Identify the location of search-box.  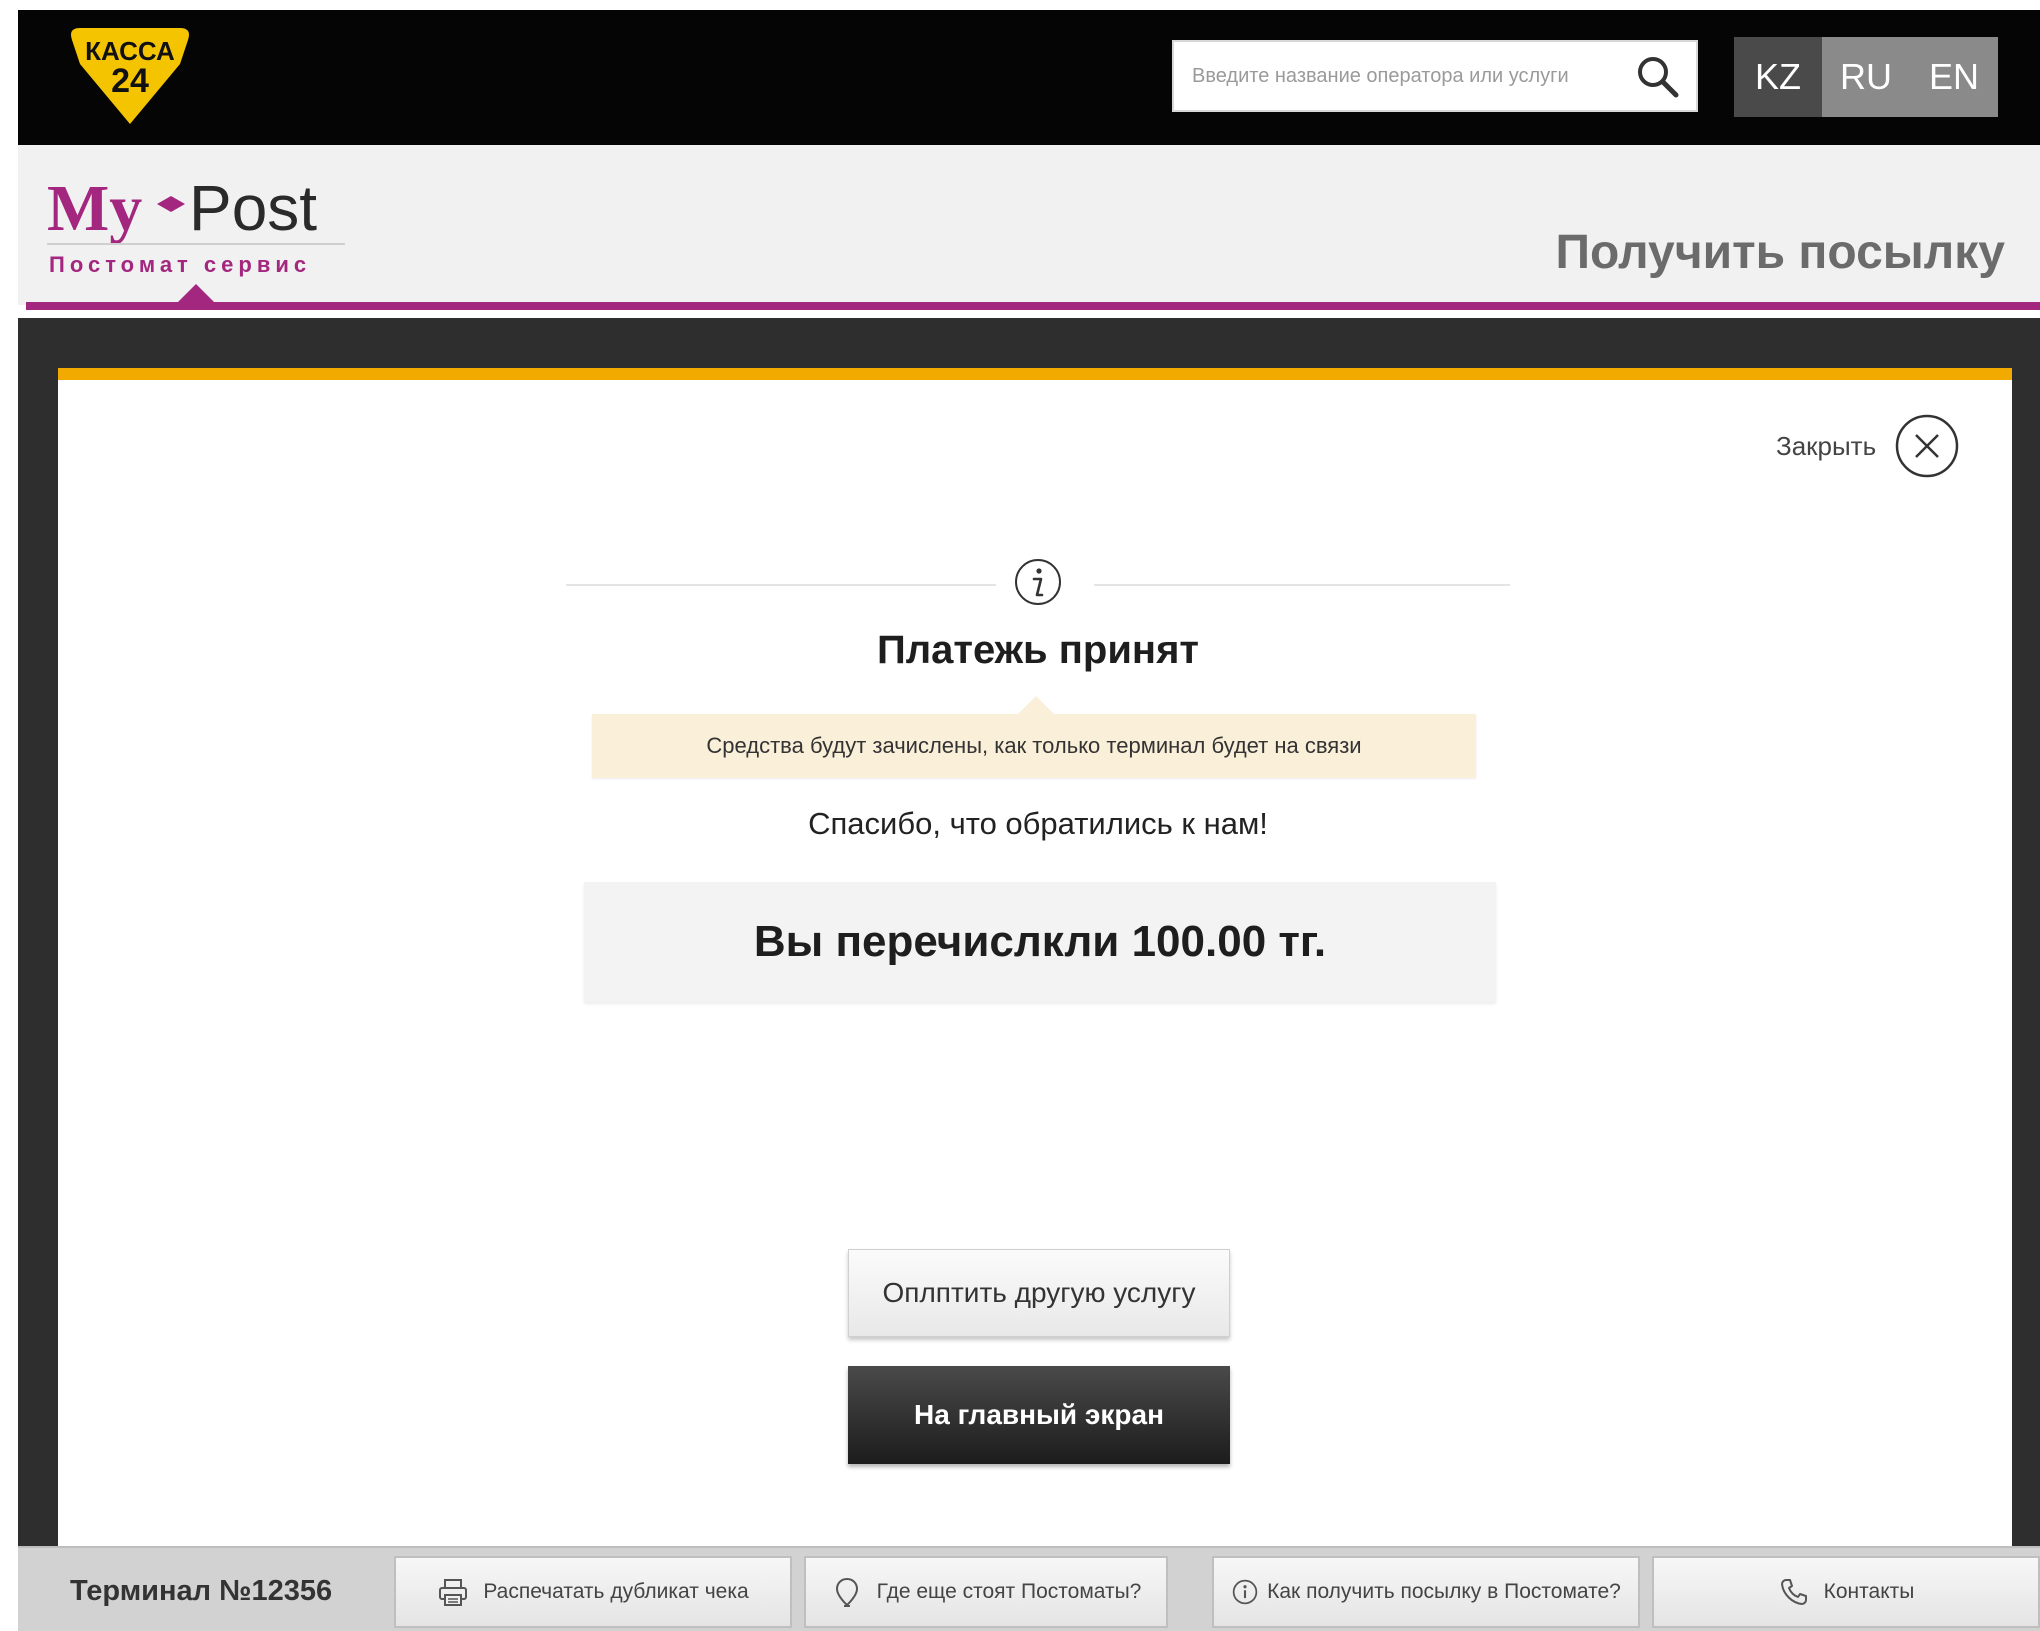
(1435, 76).